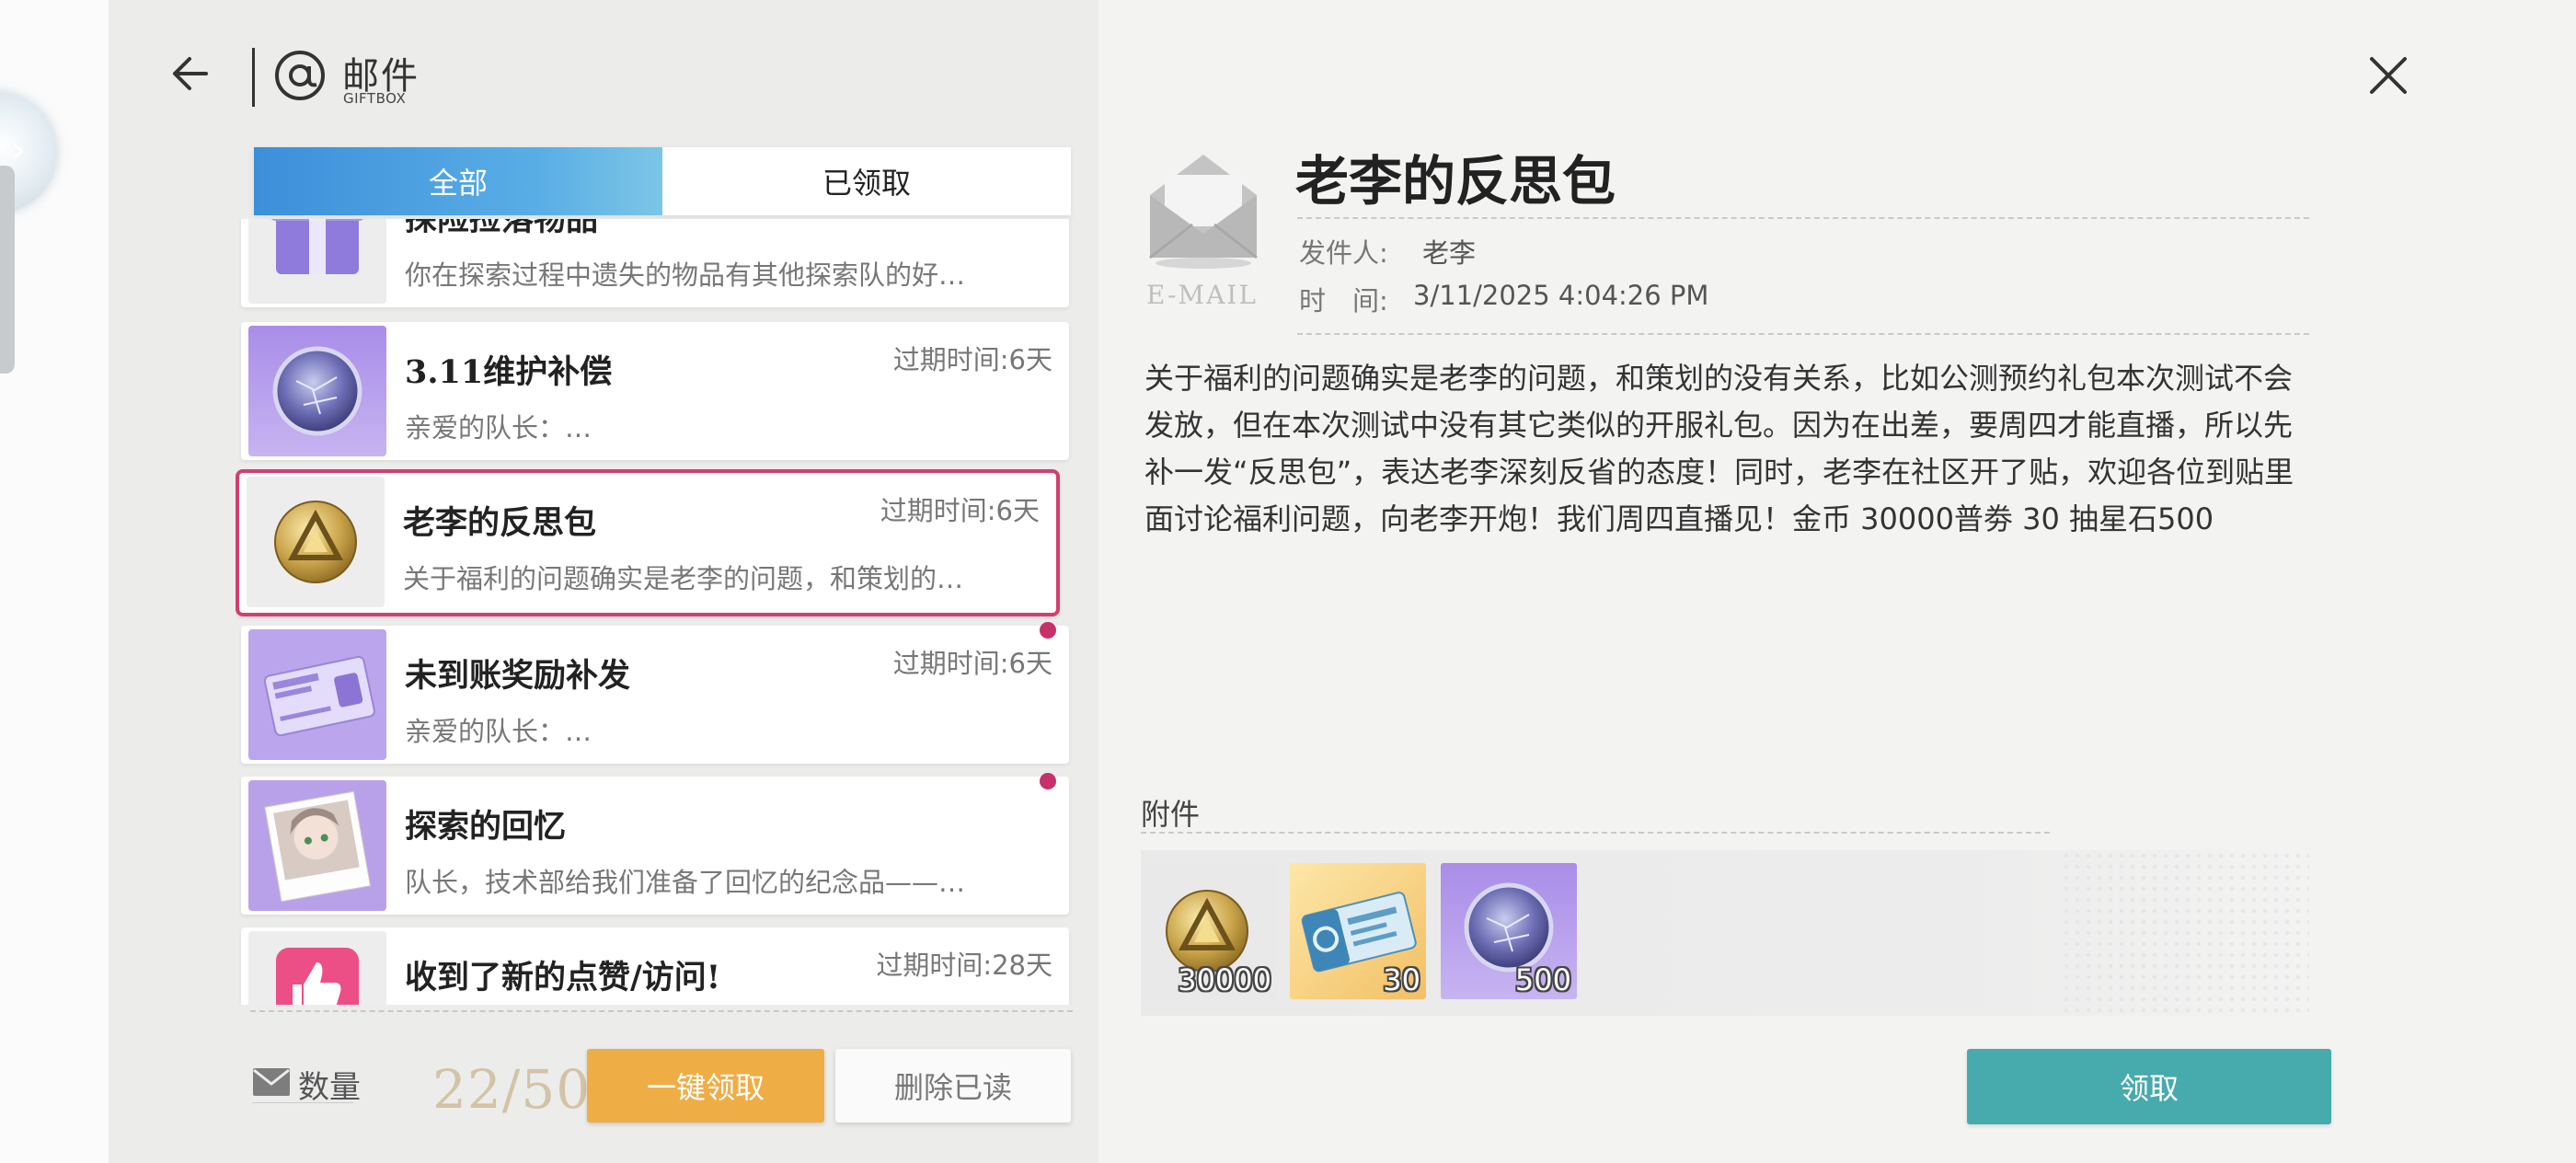  Describe the element at coordinates (1803, 334) in the screenshot. I see `meta-divider-dashed` at that location.